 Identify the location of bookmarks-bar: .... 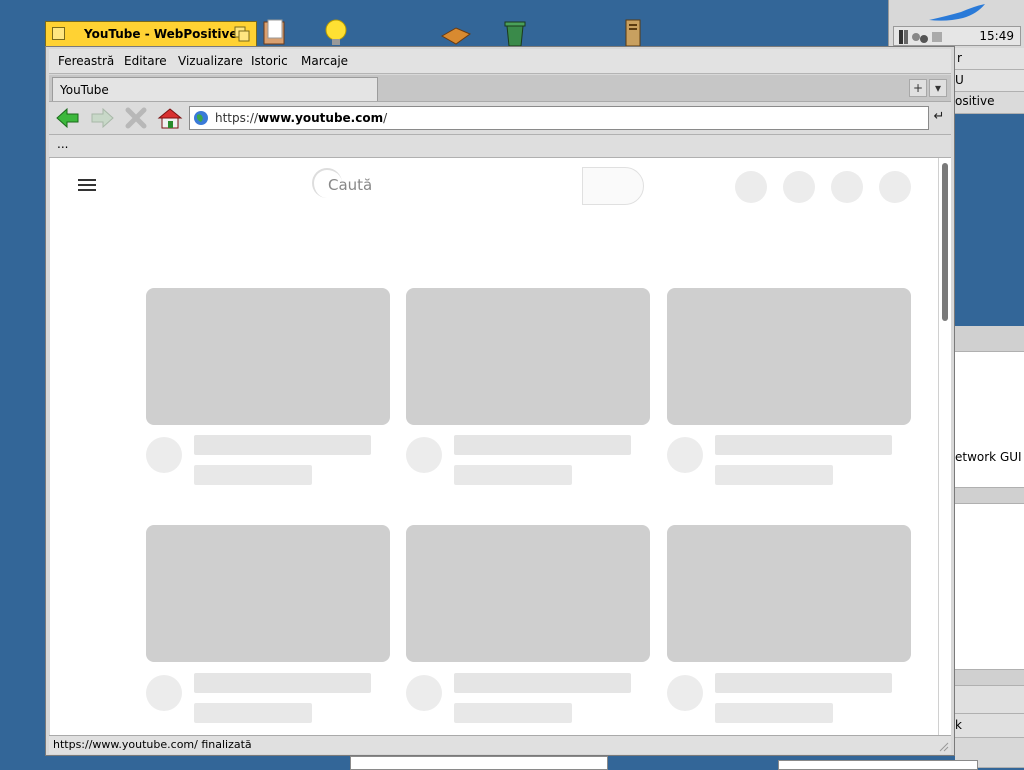
(500, 146).